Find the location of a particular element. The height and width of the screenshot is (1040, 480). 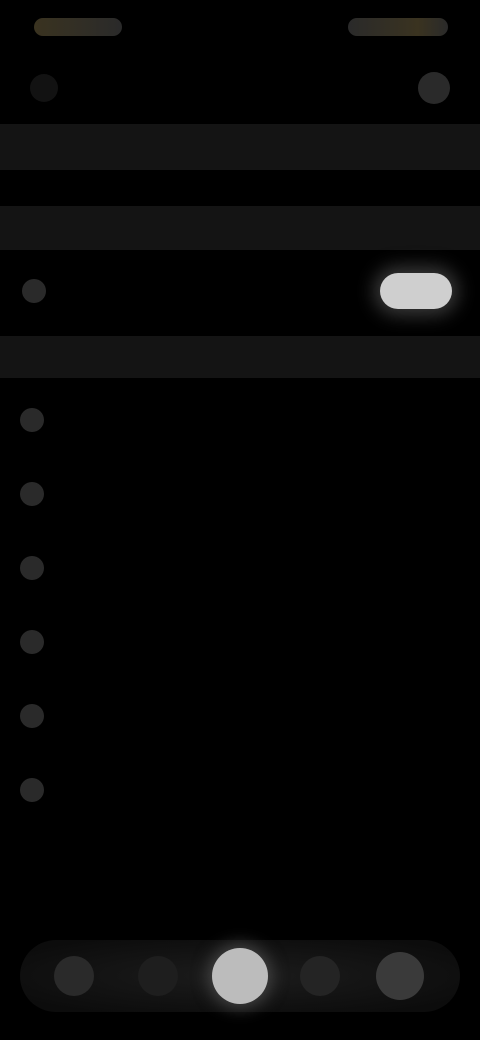

nav-item-1-icon is located at coordinates (74, 976).